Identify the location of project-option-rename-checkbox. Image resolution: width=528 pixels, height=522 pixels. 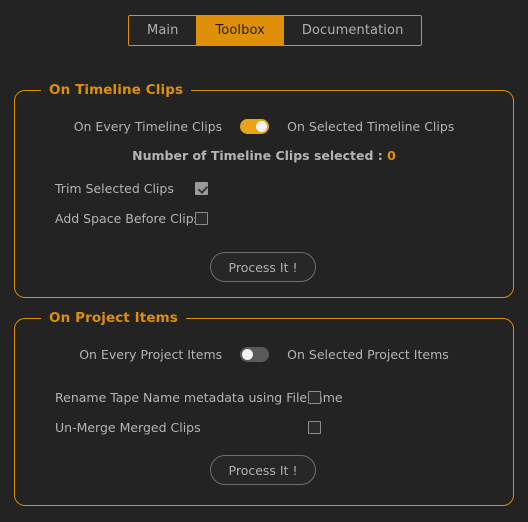
(314, 397).